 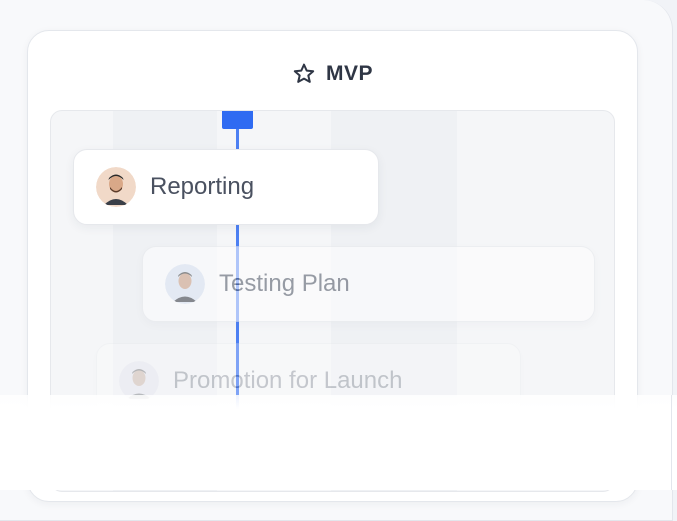 What do you see at coordinates (349, 73) in the screenshot?
I see `project-title: MVP` at bounding box center [349, 73].